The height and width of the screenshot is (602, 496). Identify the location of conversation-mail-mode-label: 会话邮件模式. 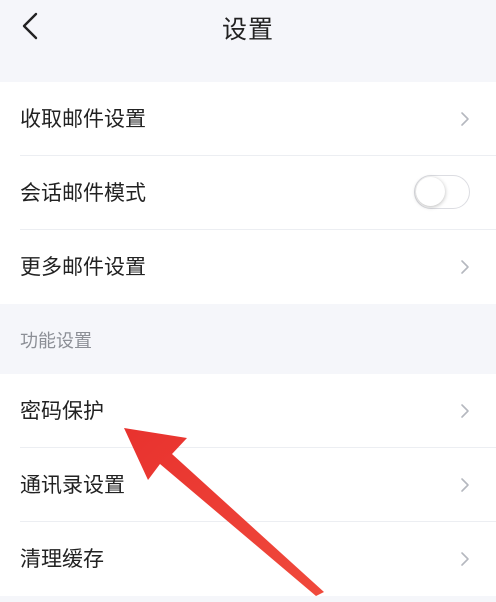
(83, 193).